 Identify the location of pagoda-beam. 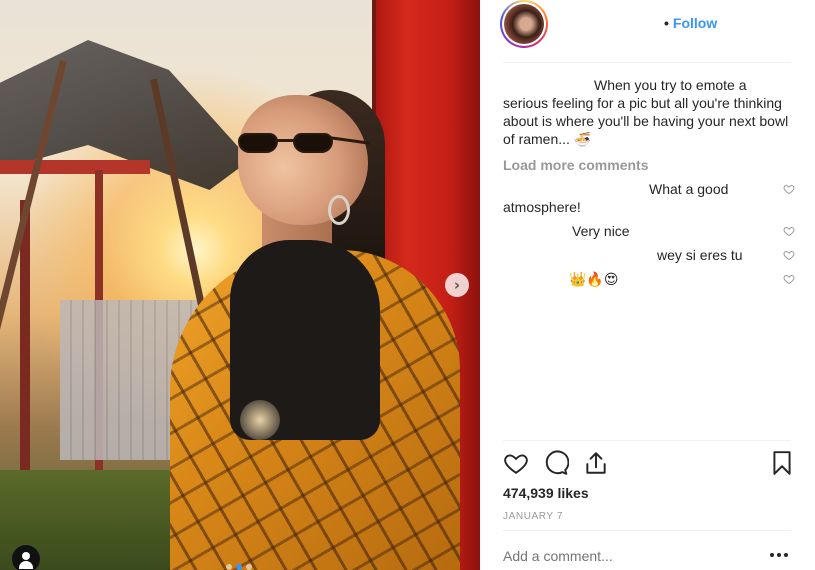
(75, 167).